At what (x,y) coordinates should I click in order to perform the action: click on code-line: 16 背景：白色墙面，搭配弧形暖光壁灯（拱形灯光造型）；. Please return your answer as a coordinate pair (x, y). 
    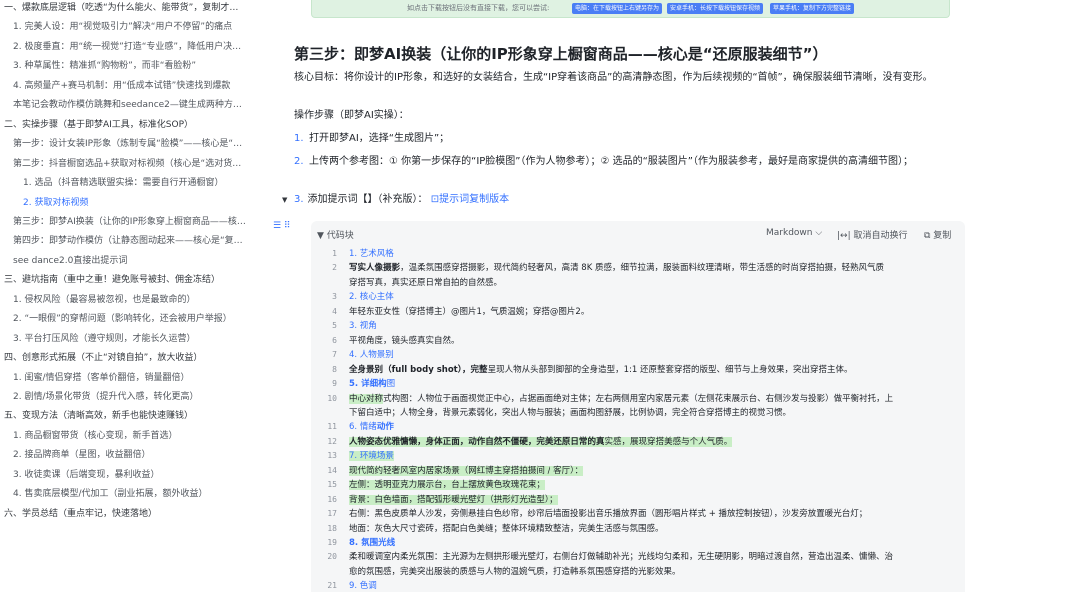
    Looking at the image, I should click on (638, 500).